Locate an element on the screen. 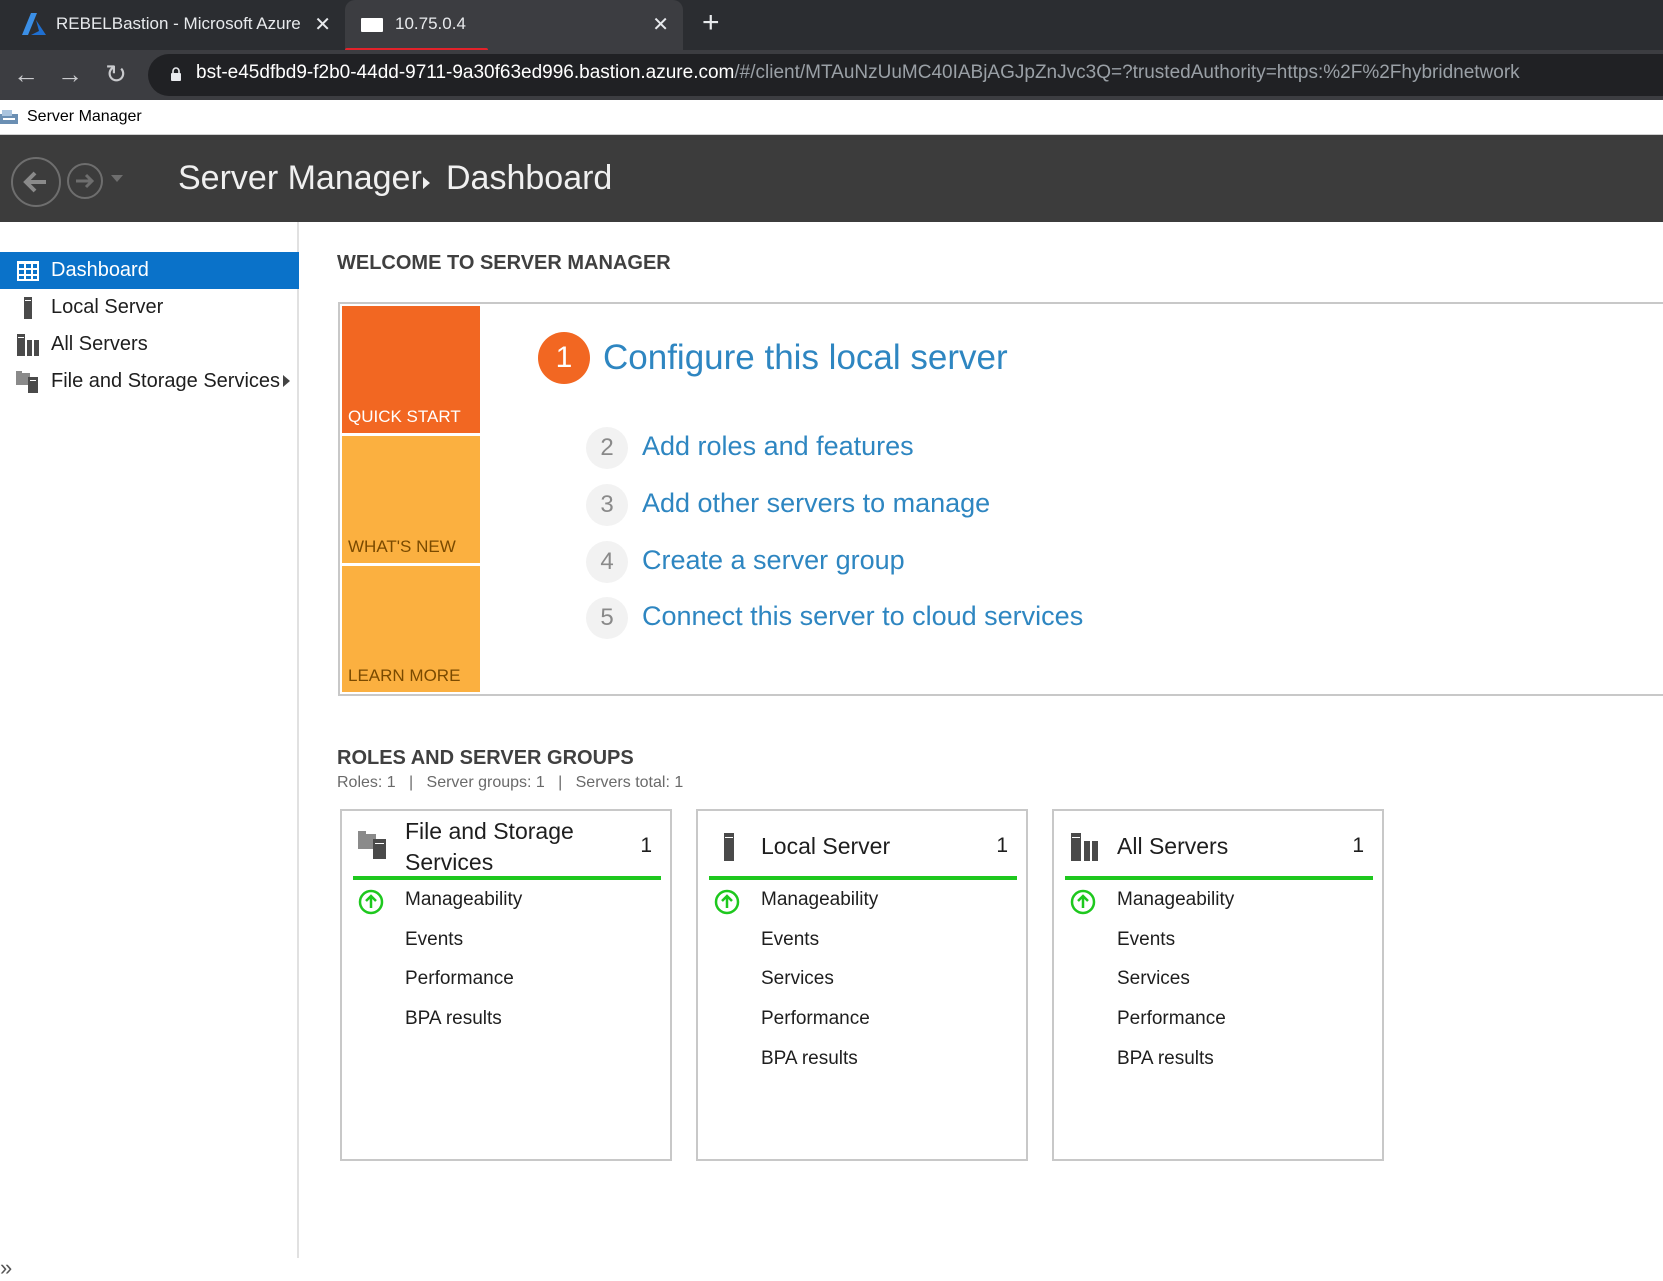 Image resolution: width=1663 pixels, height=1281 pixels. connect-cloud-link: Connect this server to cloud services is located at coordinates (862, 616).